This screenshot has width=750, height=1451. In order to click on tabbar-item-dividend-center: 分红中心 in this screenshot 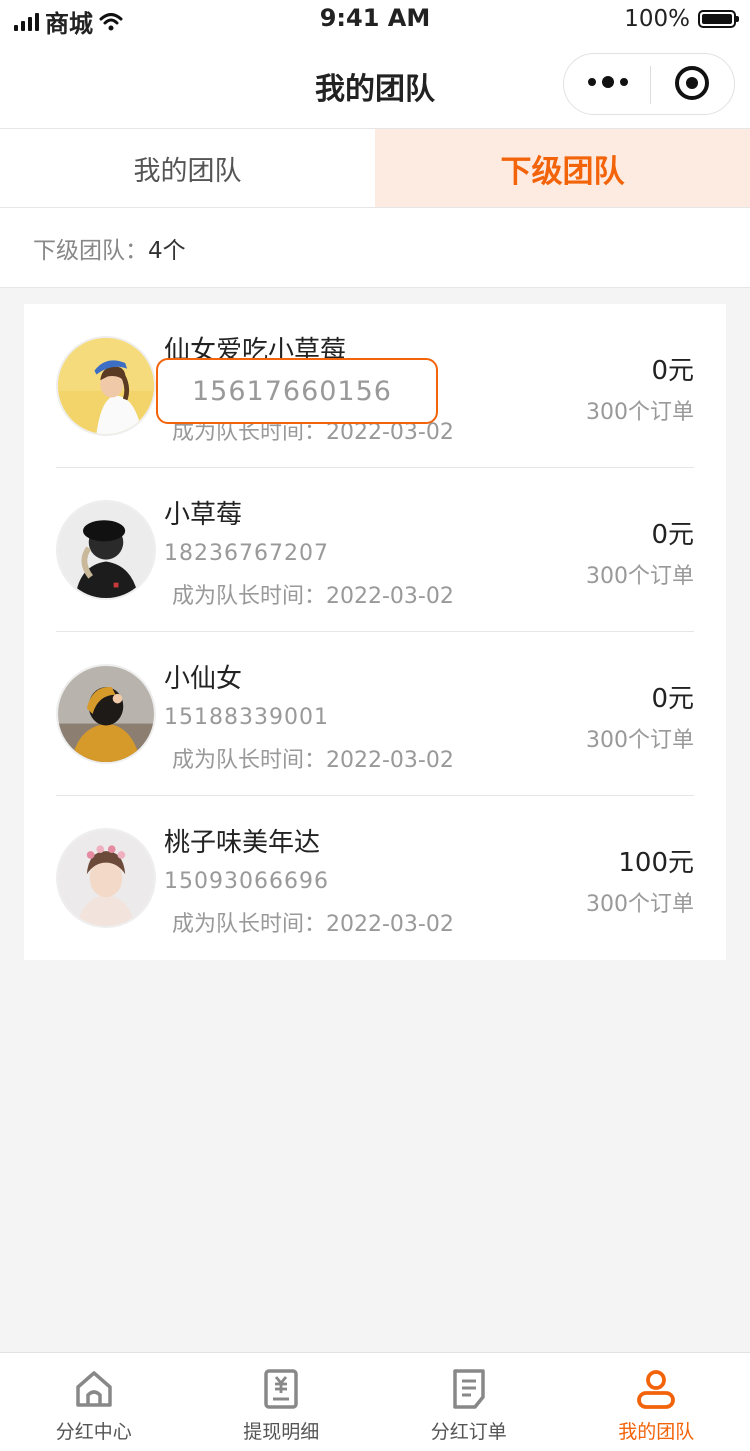, I will do `click(94, 1402)`.